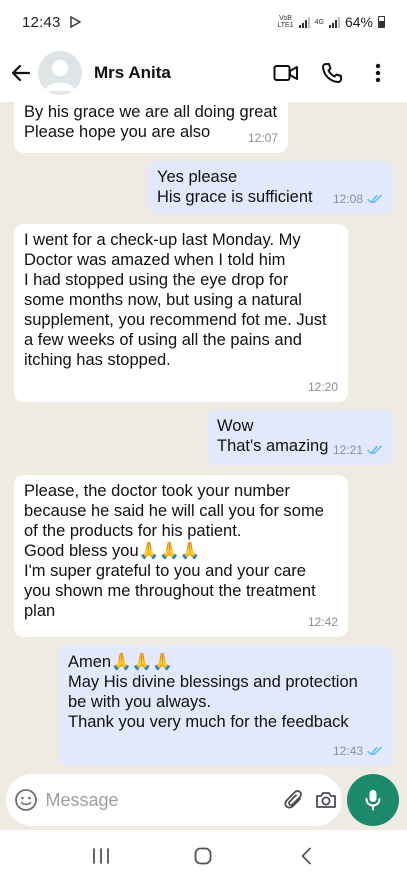 This screenshot has height=882, width=407. I want to click on message-meta: 12:08, so click(358, 199).